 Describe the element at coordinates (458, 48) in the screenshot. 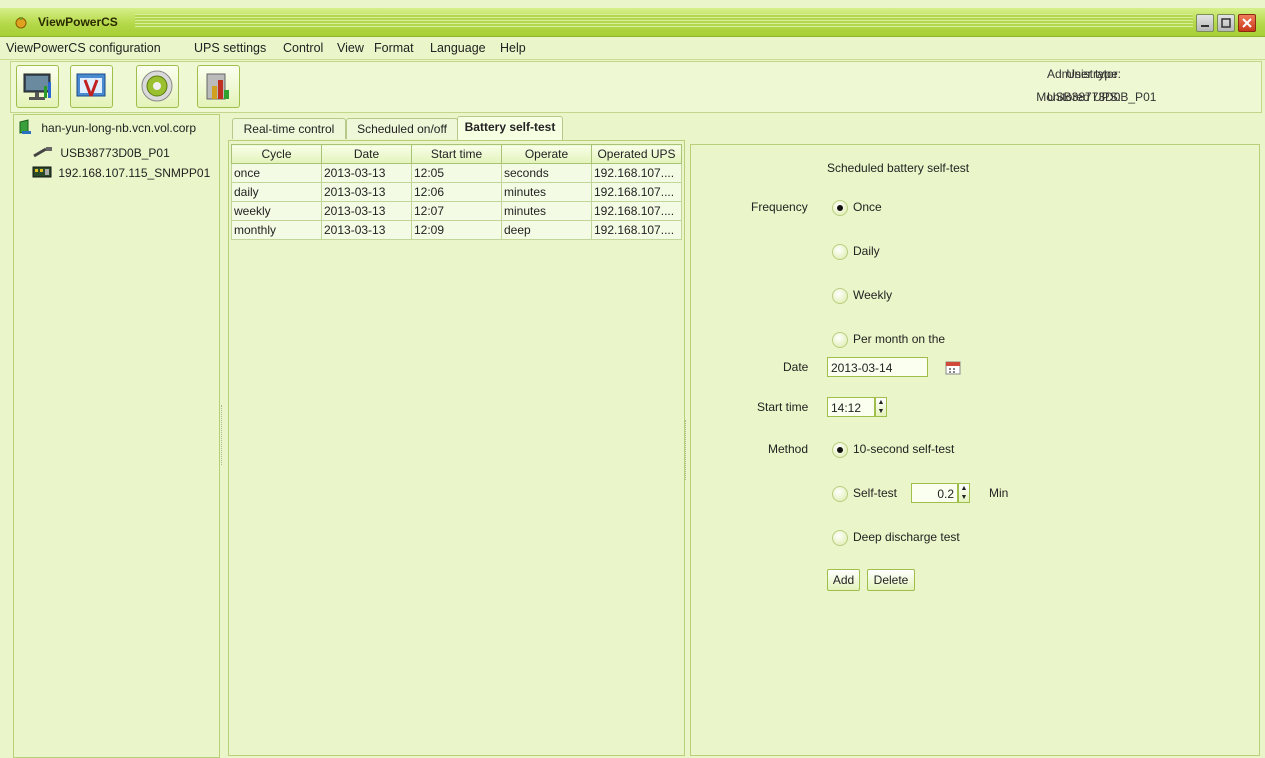

I see `menu-language: Language` at that location.